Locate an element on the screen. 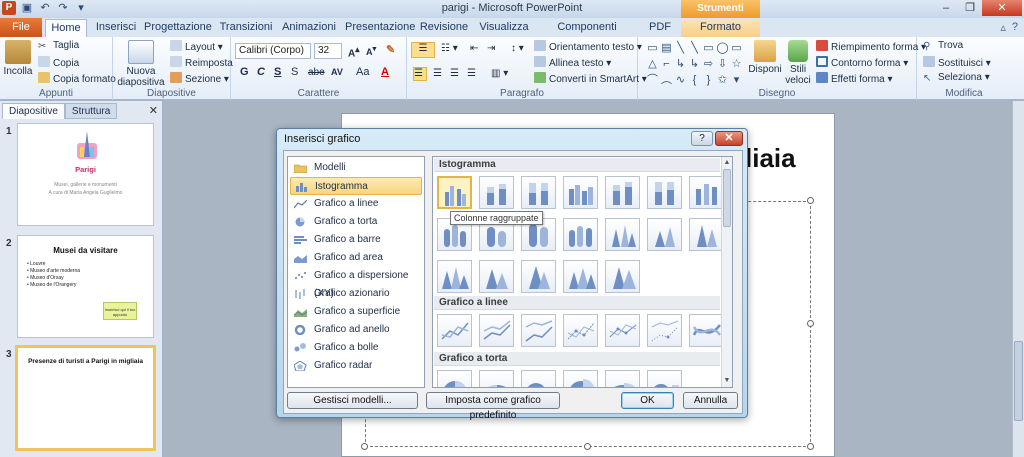 The width and height of the screenshot is (1024, 457). increase-indent-button: ⇥ is located at coordinates (491, 48).